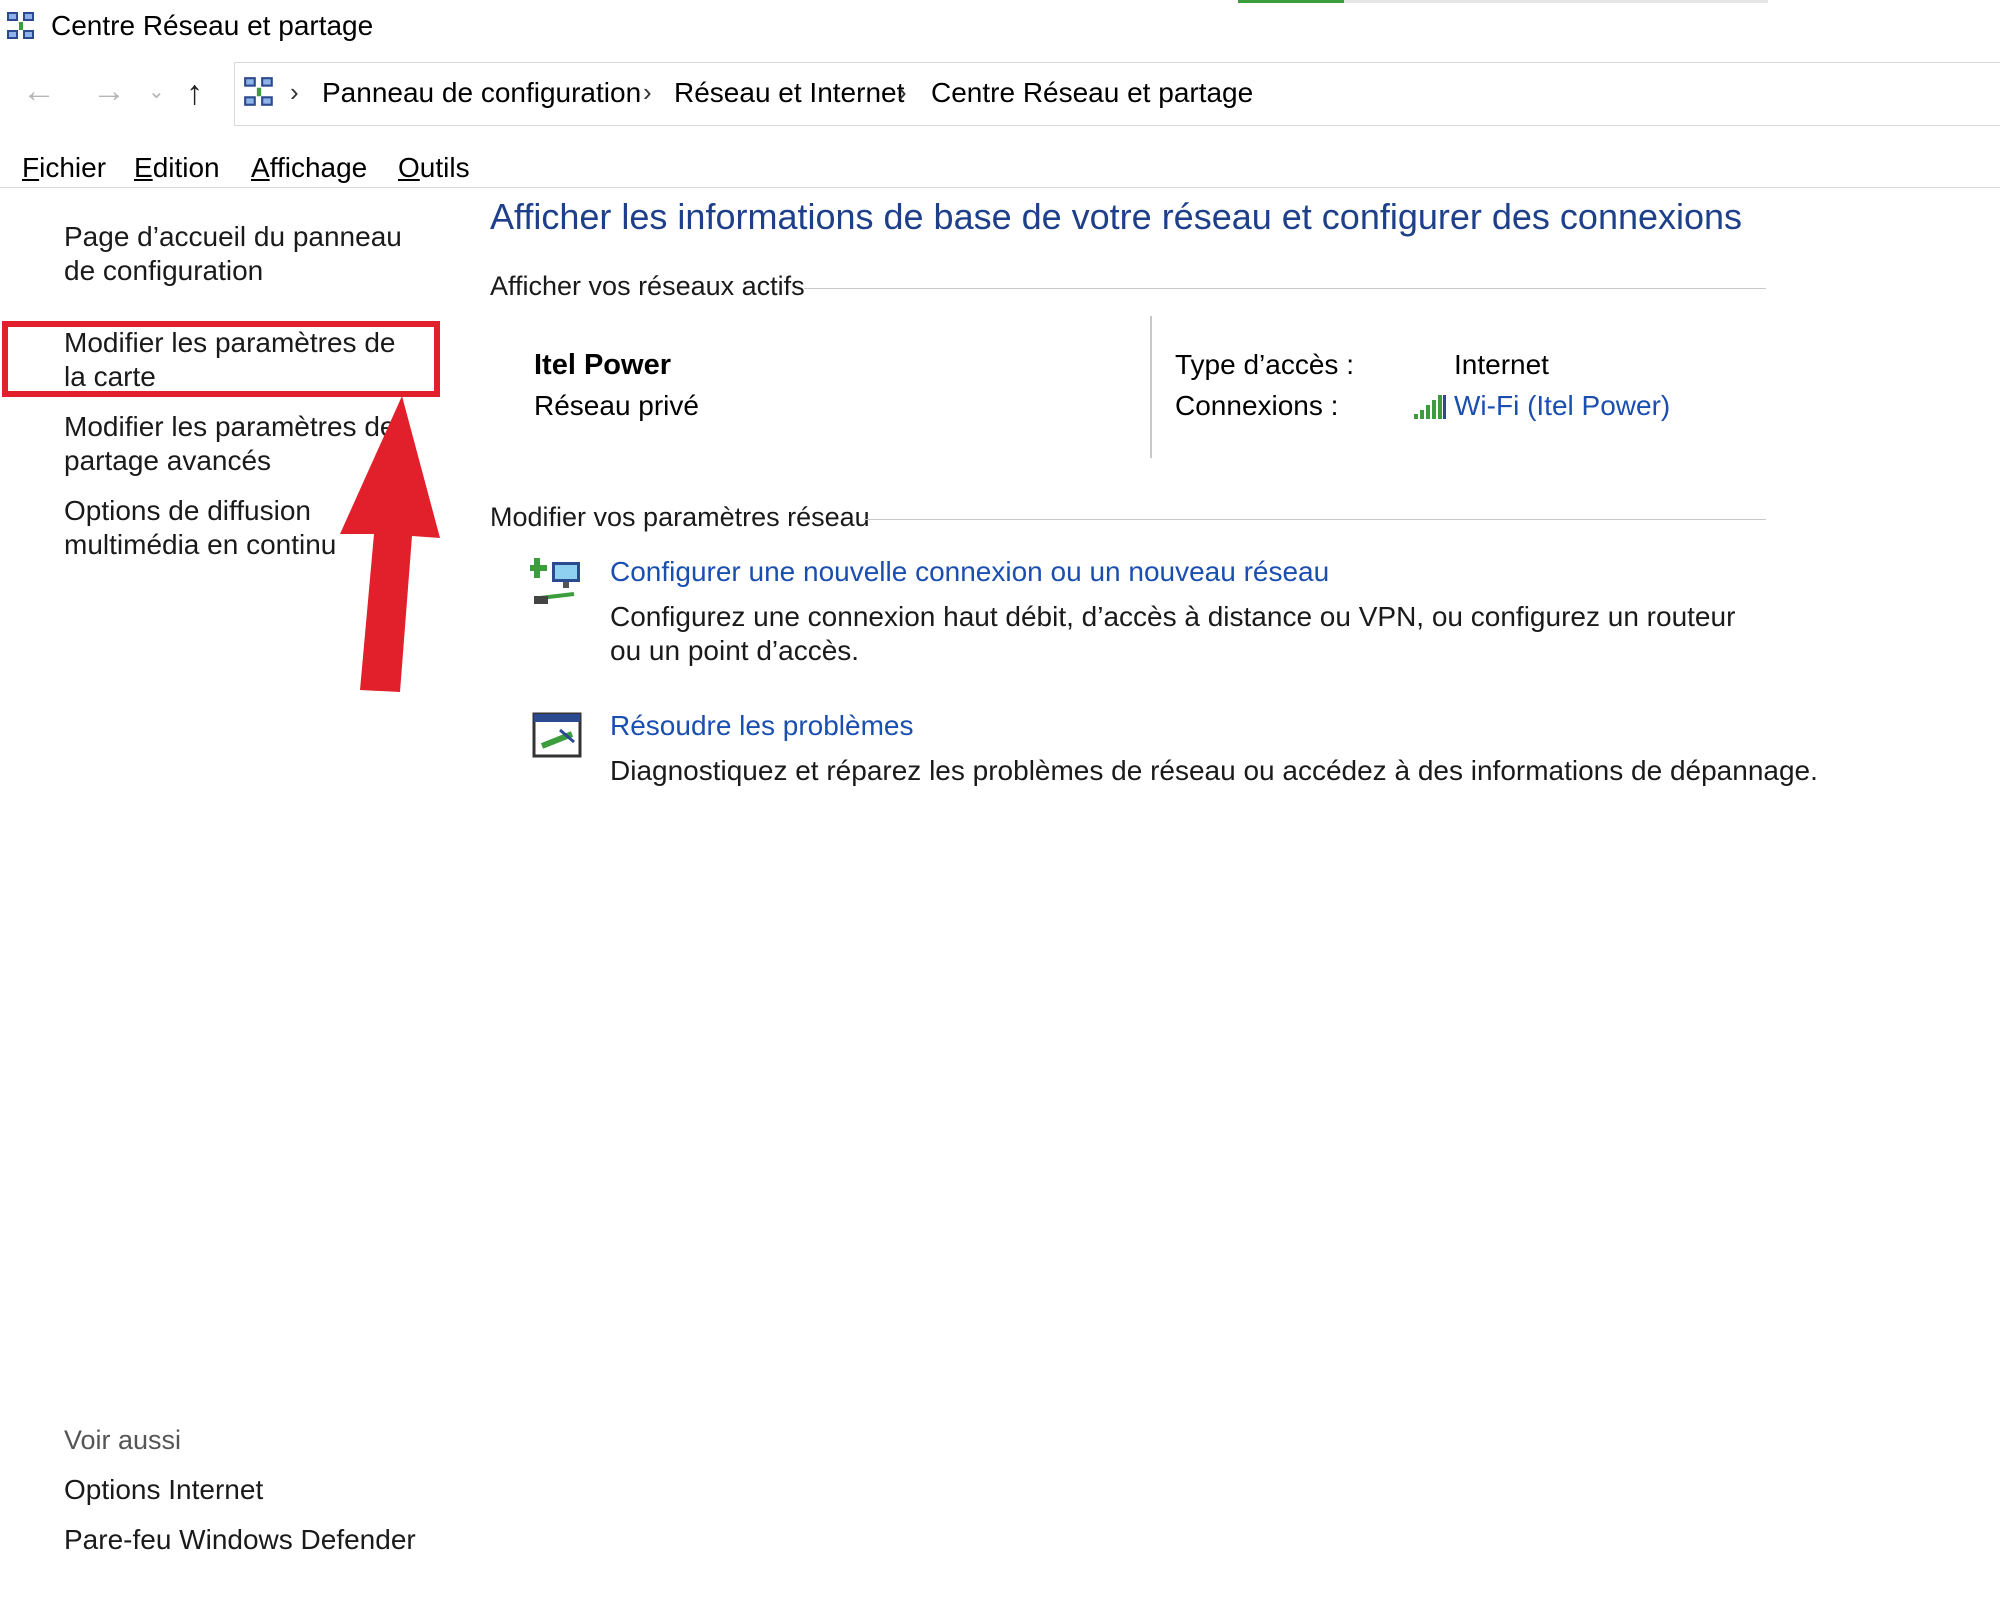 The image size is (2000, 1600). Describe the element at coordinates (789, 93) in the screenshot. I see `breadcrumb-network-internet: Réseau et Internet` at that location.